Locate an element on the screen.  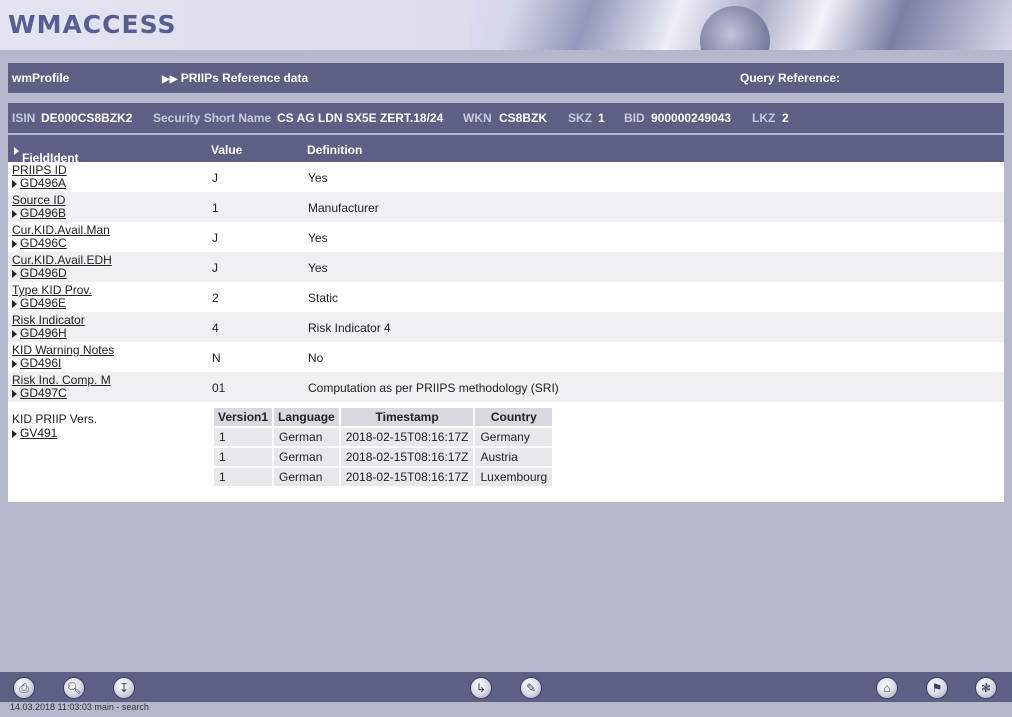
isin-value: DE000CS8BZK2 is located at coordinates (87, 118).